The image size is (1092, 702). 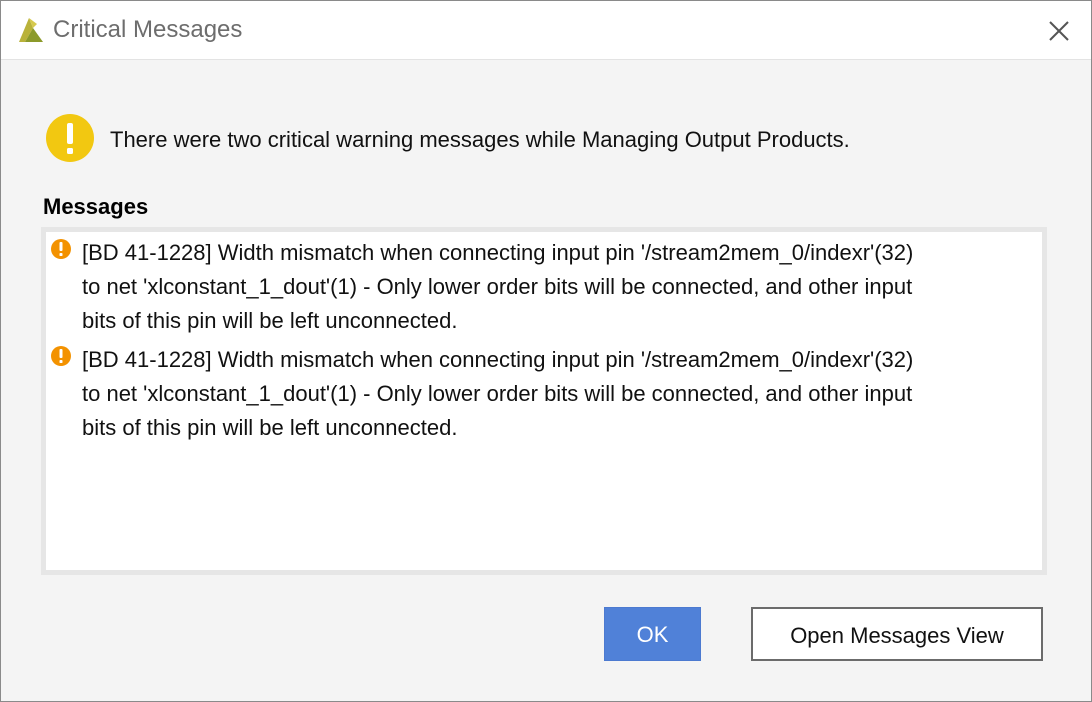 What do you see at coordinates (70, 138) in the screenshot?
I see `warning-icon` at bounding box center [70, 138].